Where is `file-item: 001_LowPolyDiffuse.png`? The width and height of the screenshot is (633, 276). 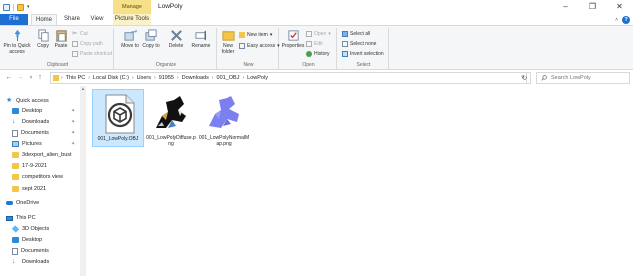 file-item: 001_LowPolyDiffuse.png is located at coordinates (171, 118).